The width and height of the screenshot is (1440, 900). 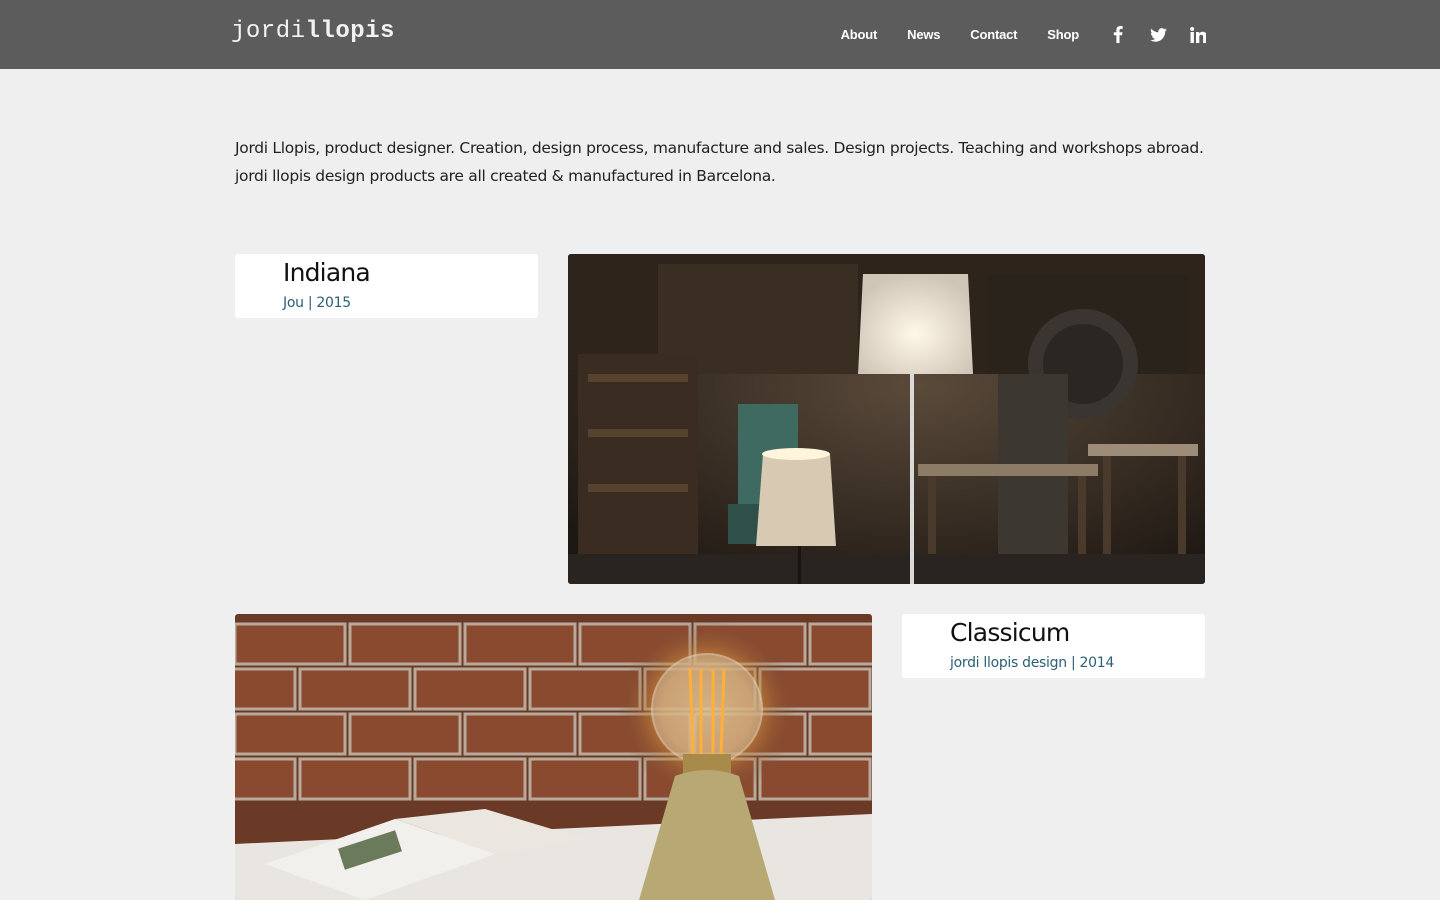 I want to click on nav-news-link: News, so click(x=923, y=34).